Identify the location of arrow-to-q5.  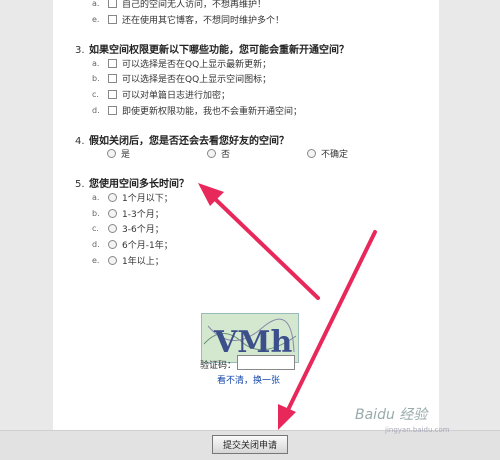
(259, 241).